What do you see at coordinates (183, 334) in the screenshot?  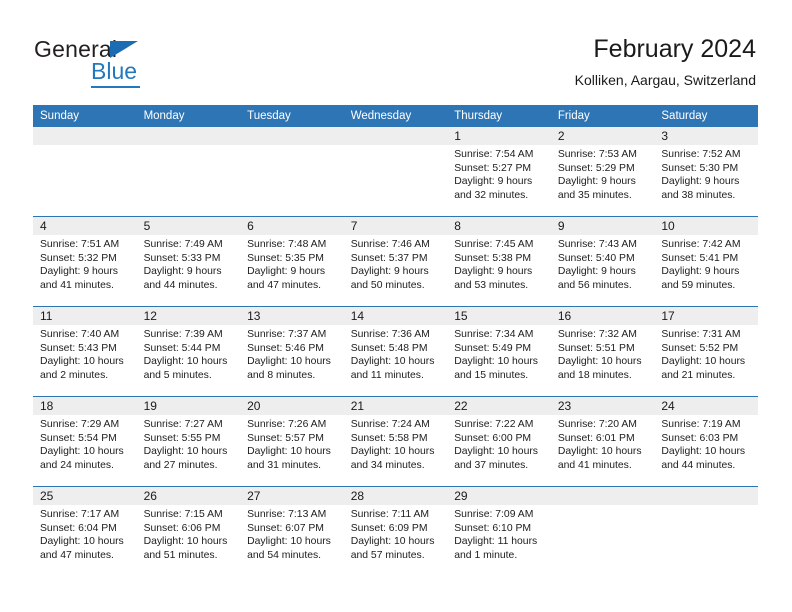 I see `sunrise-time: Sunrise: 7:39 AM` at bounding box center [183, 334].